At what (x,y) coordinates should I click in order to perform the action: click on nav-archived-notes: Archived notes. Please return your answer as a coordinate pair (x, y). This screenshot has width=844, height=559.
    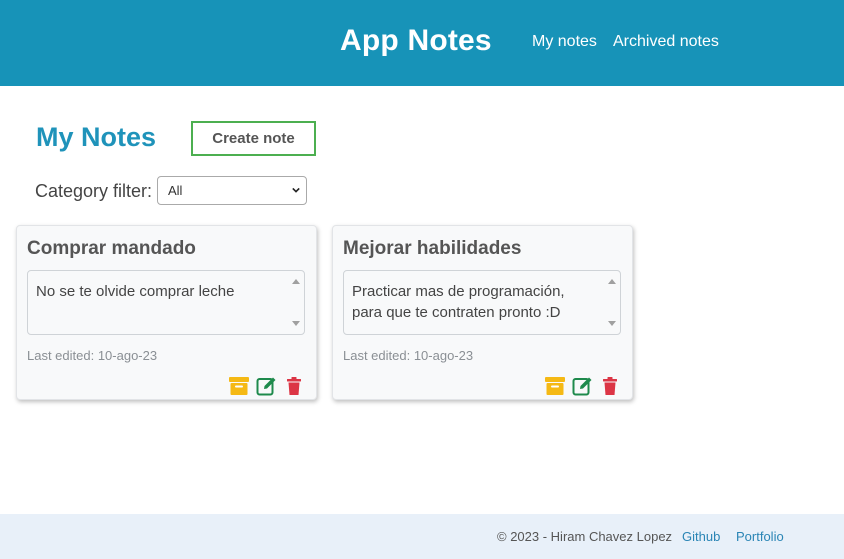
    Looking at the image, I should click on (666, 42).